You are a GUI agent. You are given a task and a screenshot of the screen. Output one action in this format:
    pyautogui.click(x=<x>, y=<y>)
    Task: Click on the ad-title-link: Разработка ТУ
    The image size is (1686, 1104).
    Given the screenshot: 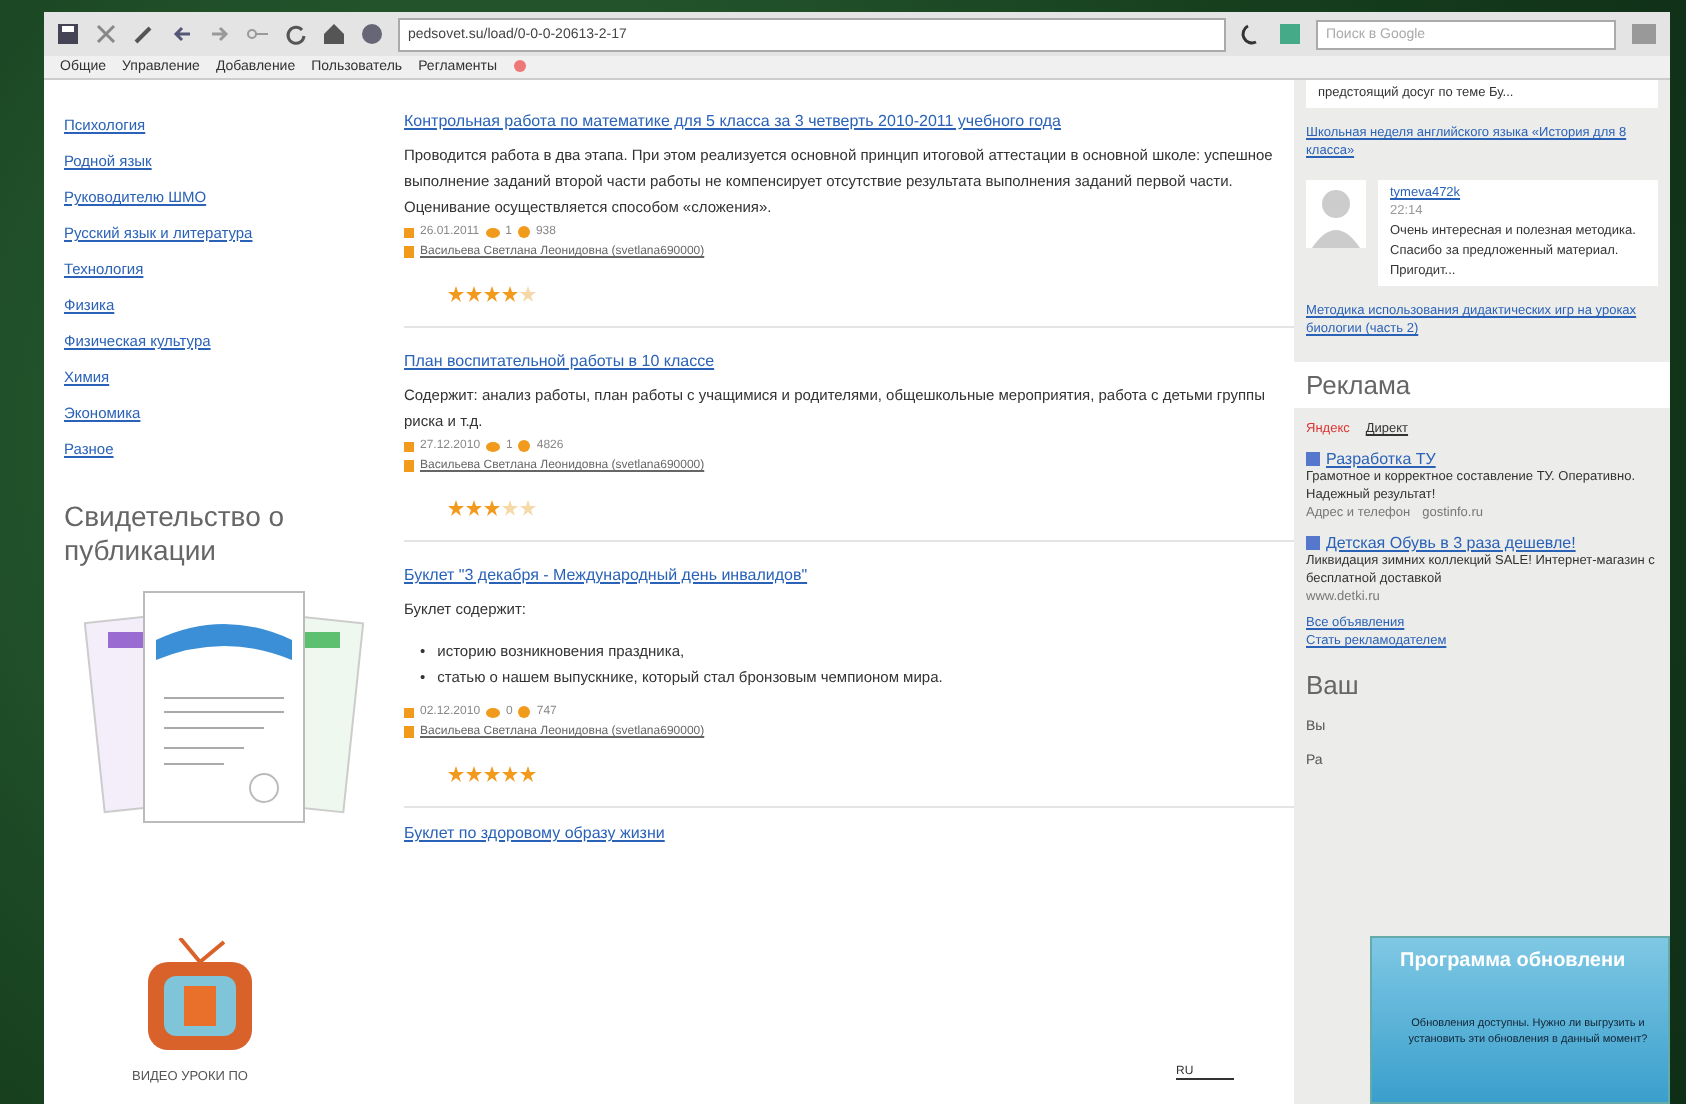 What is the action you would take?
    pyautogui.click(x=1381, y=459)
    